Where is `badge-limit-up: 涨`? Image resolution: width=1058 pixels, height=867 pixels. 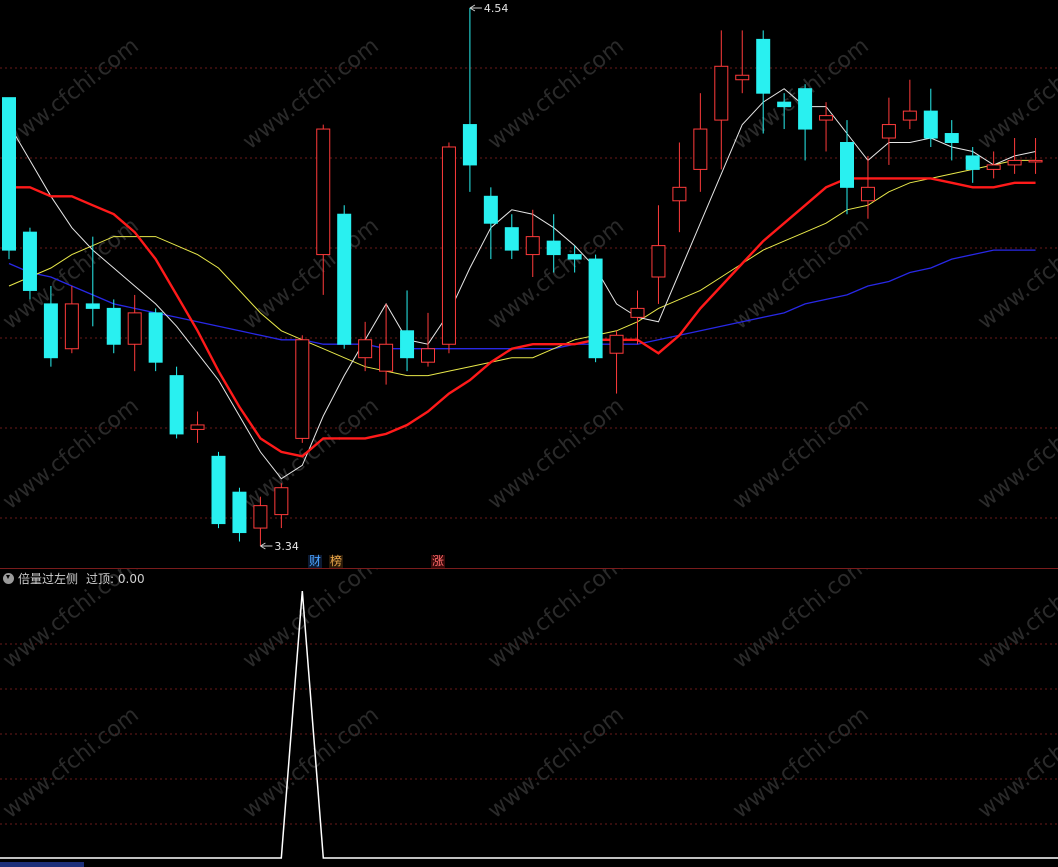
badge-limit-up: 涨 is located at coordinates (438, 561).